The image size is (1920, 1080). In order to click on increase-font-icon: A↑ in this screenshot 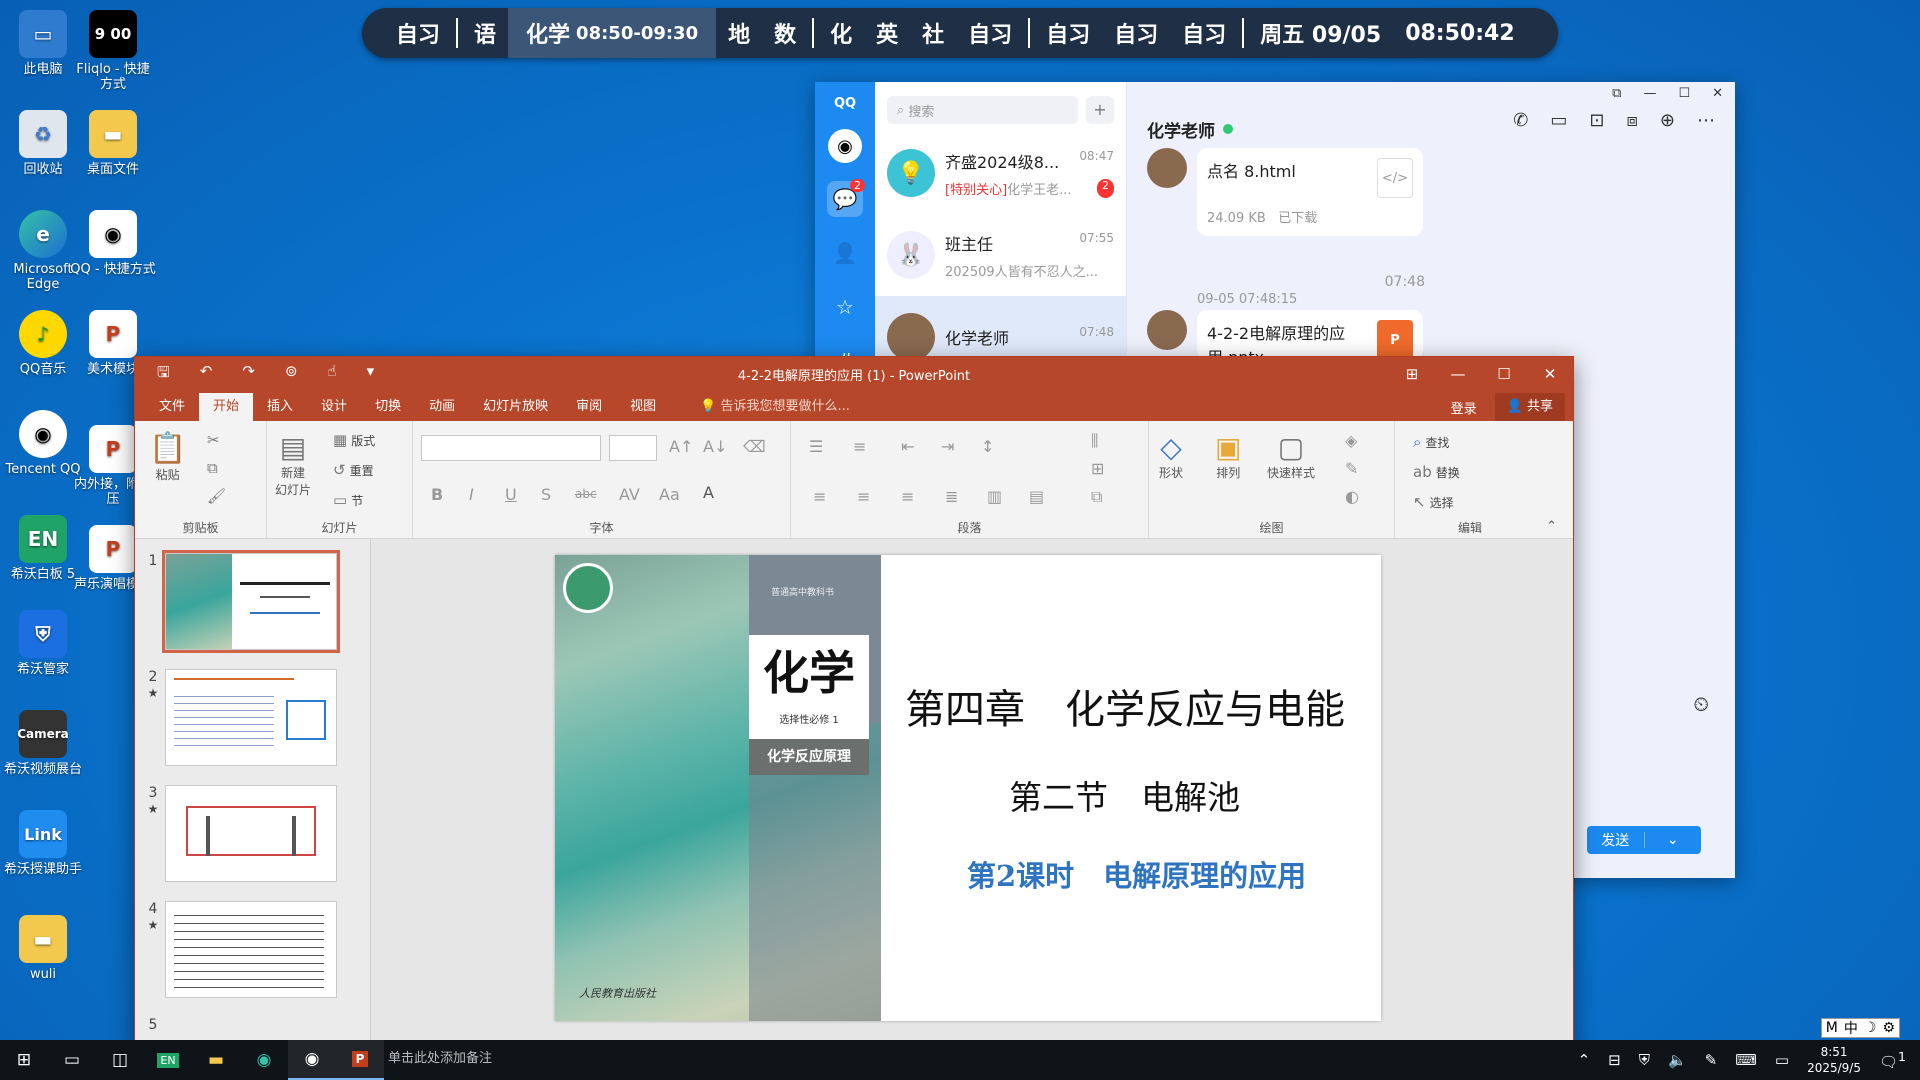, I will do `click(681, 446)`.